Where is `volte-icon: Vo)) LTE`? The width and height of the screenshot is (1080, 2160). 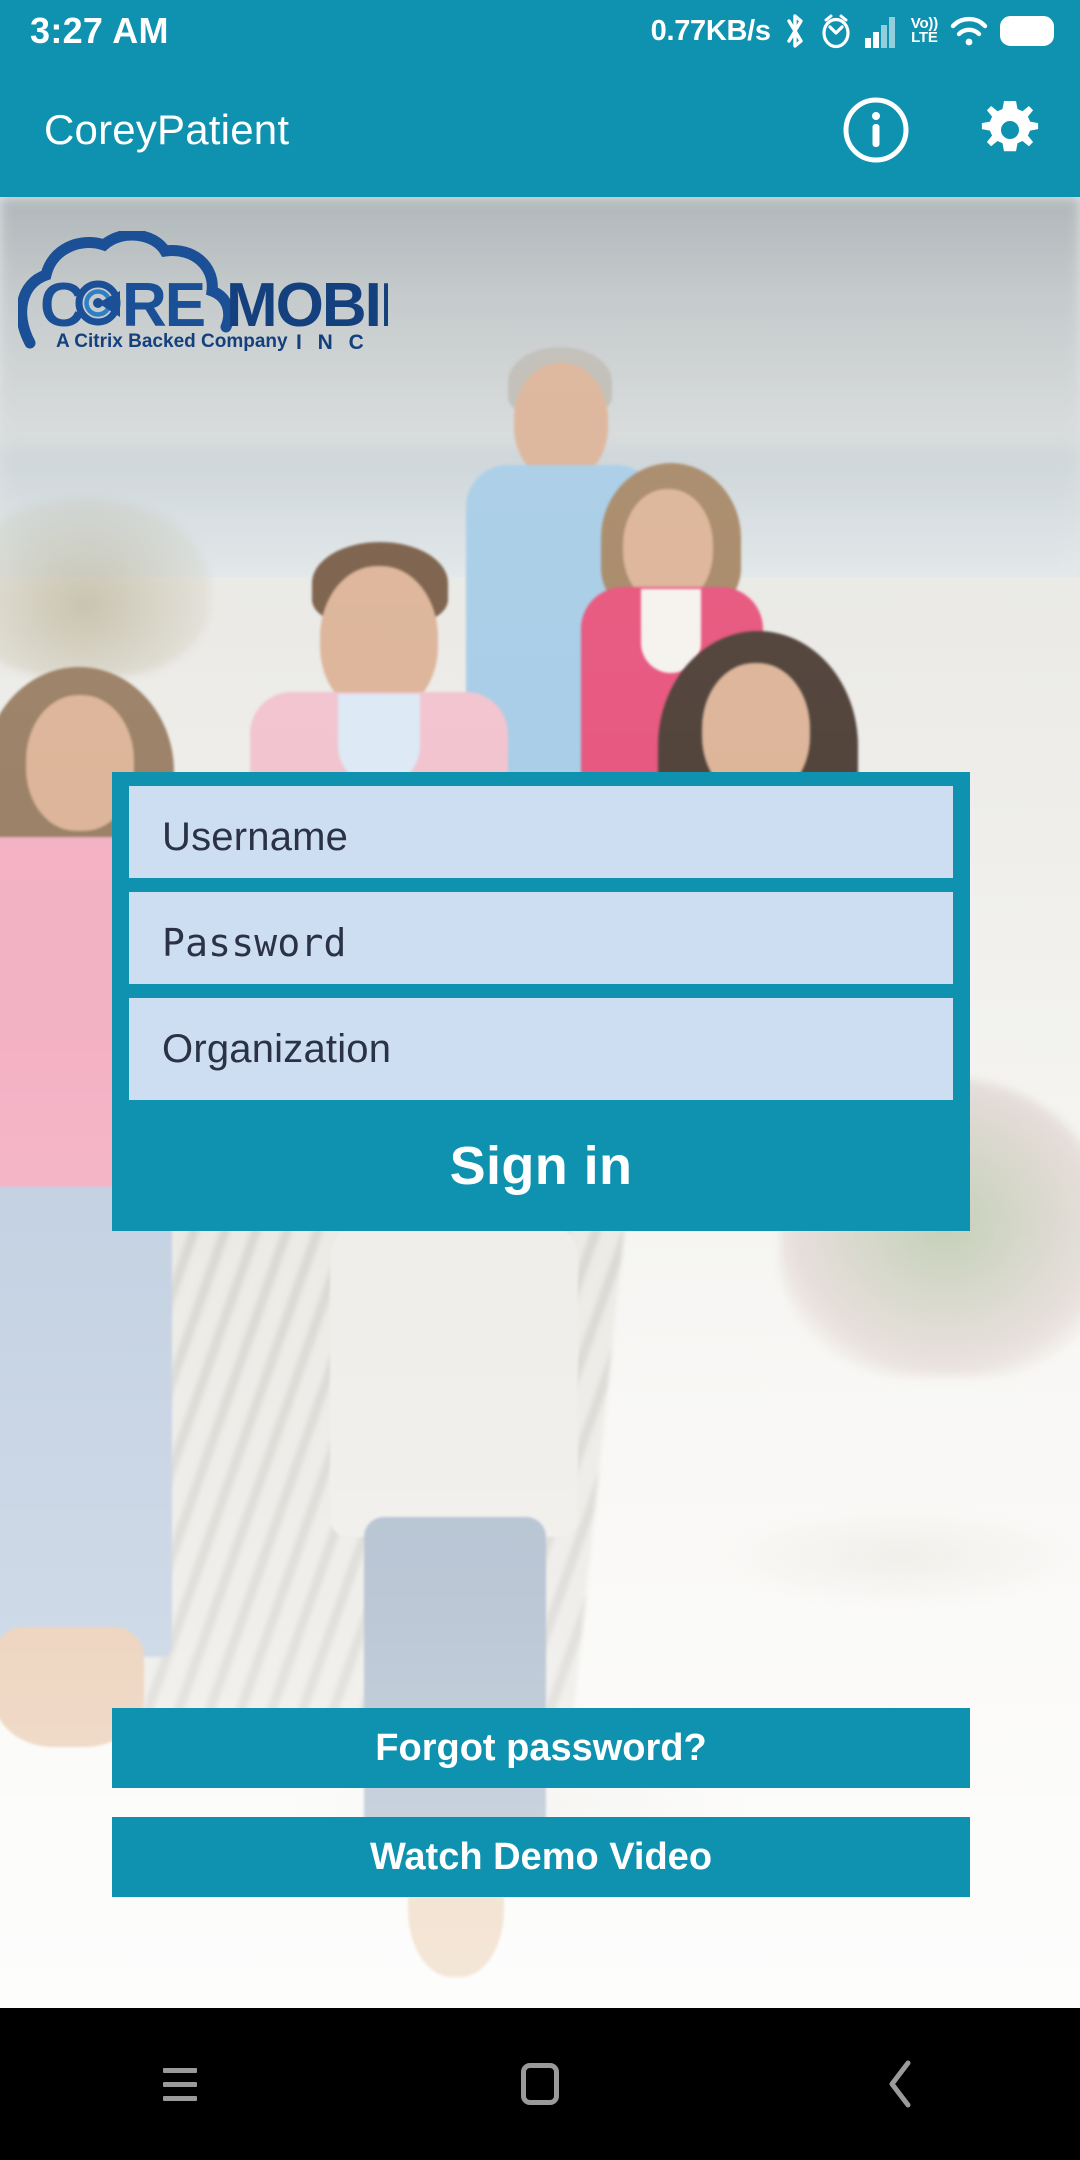 volte-icon: Vo)) LTE is located at coordinates (924, 31).